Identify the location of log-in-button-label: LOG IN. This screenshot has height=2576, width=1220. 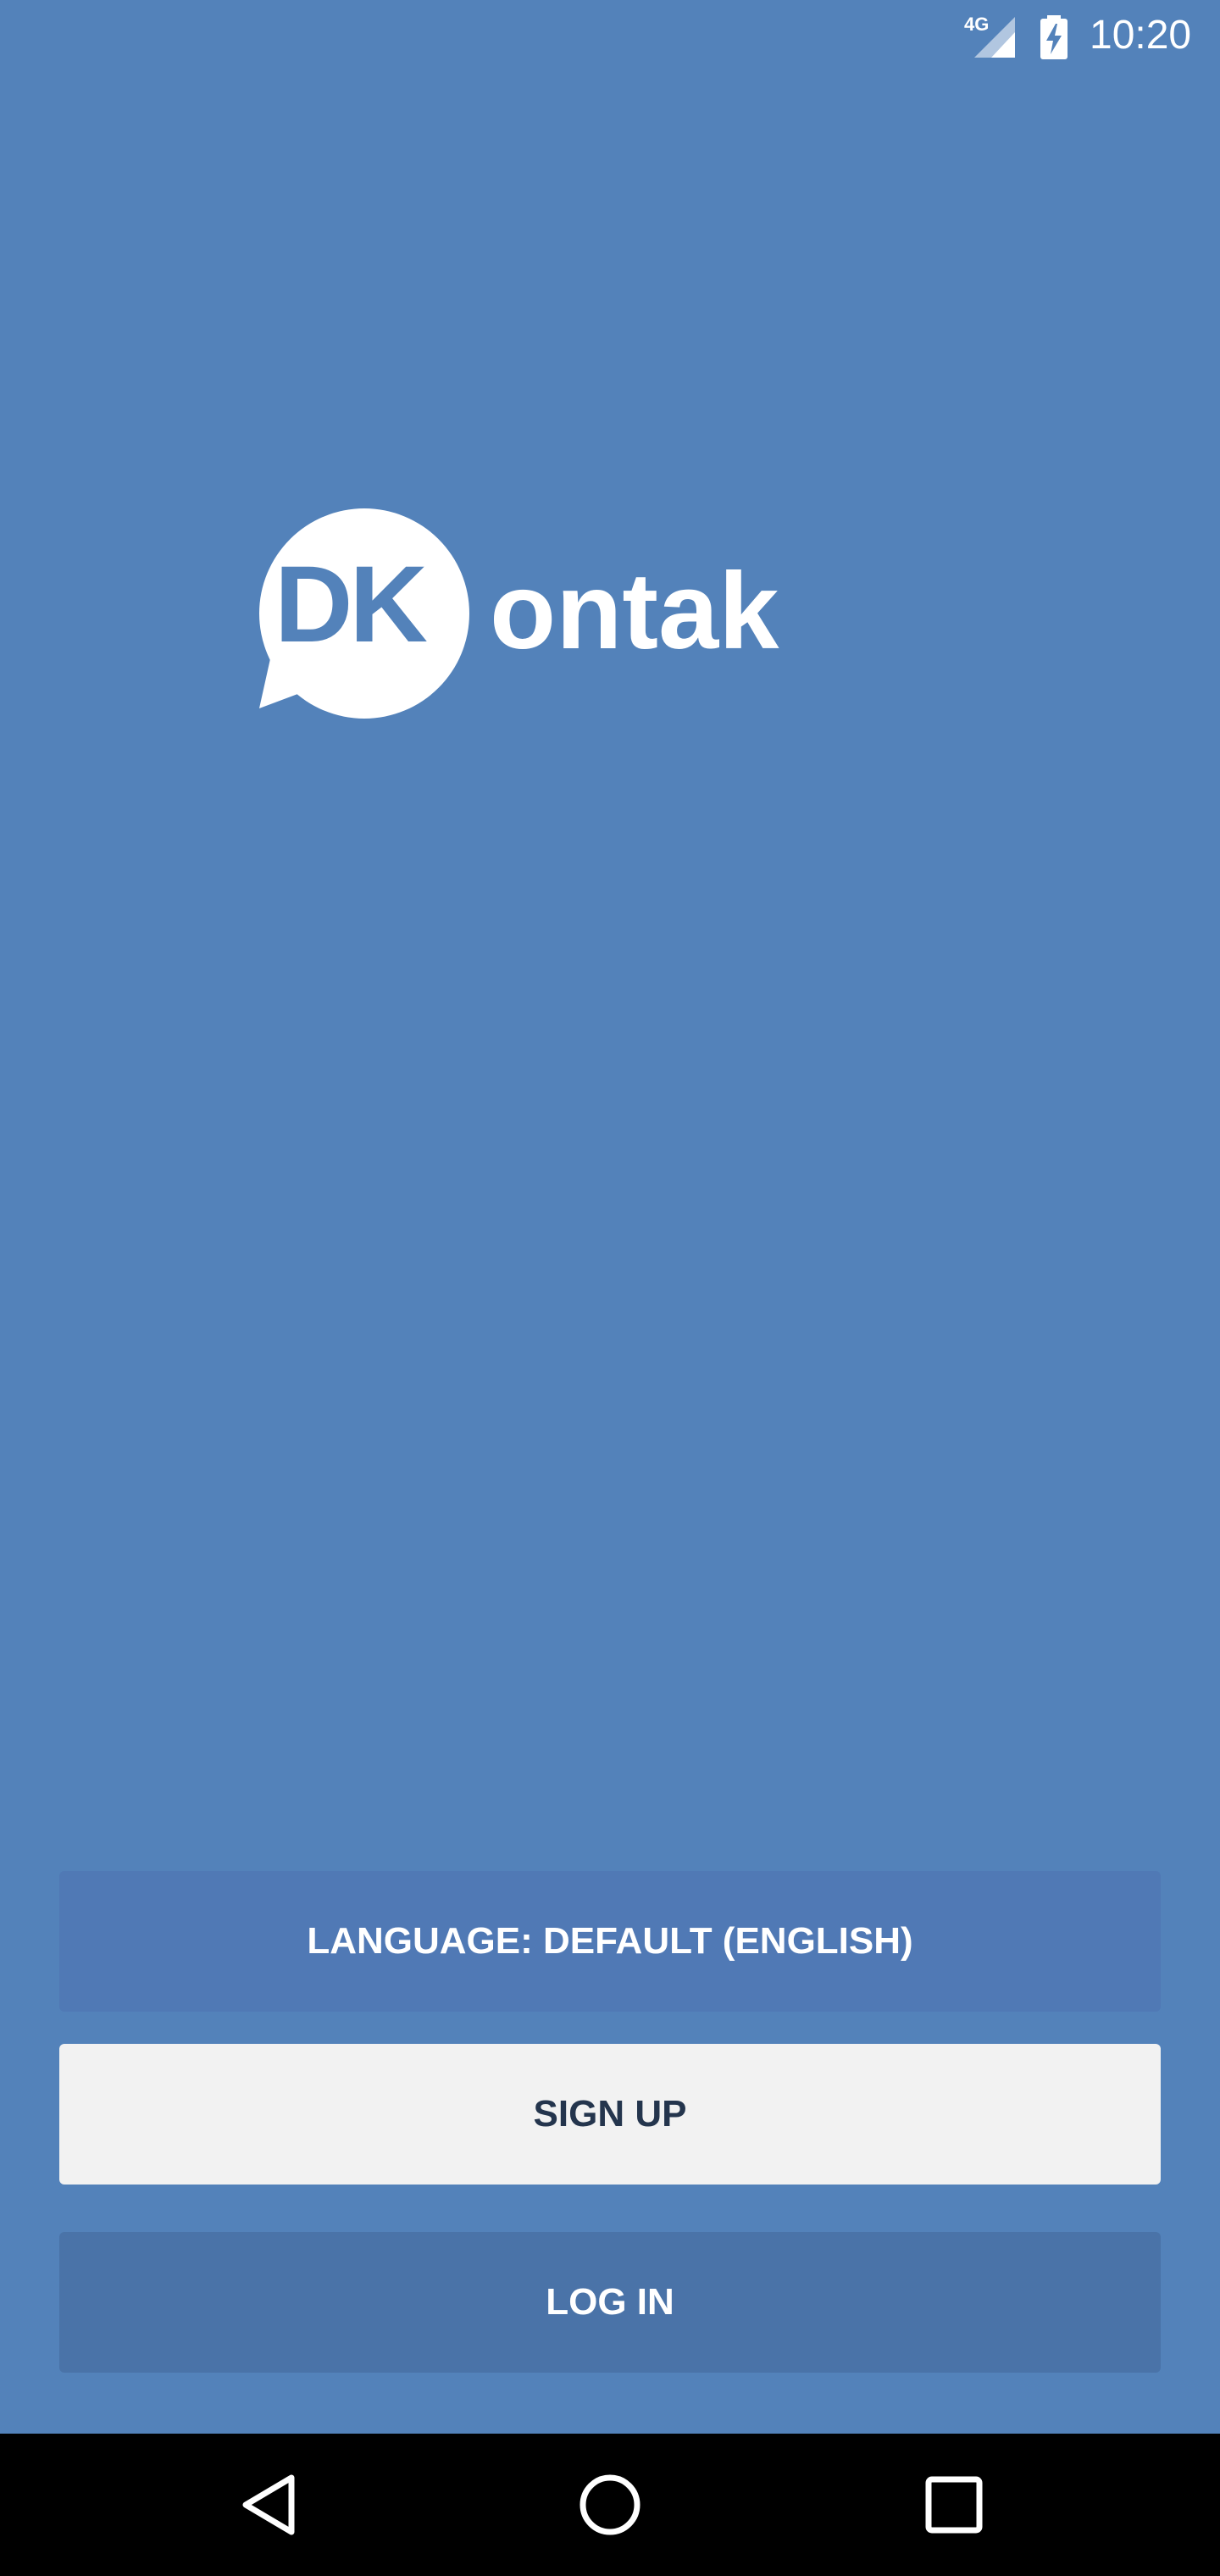
(610, 2302).